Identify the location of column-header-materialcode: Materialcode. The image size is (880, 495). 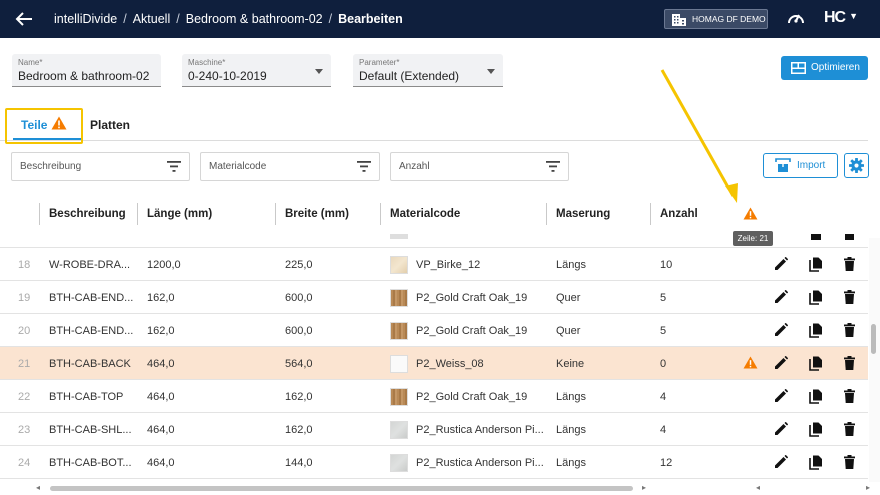
(425, 214).